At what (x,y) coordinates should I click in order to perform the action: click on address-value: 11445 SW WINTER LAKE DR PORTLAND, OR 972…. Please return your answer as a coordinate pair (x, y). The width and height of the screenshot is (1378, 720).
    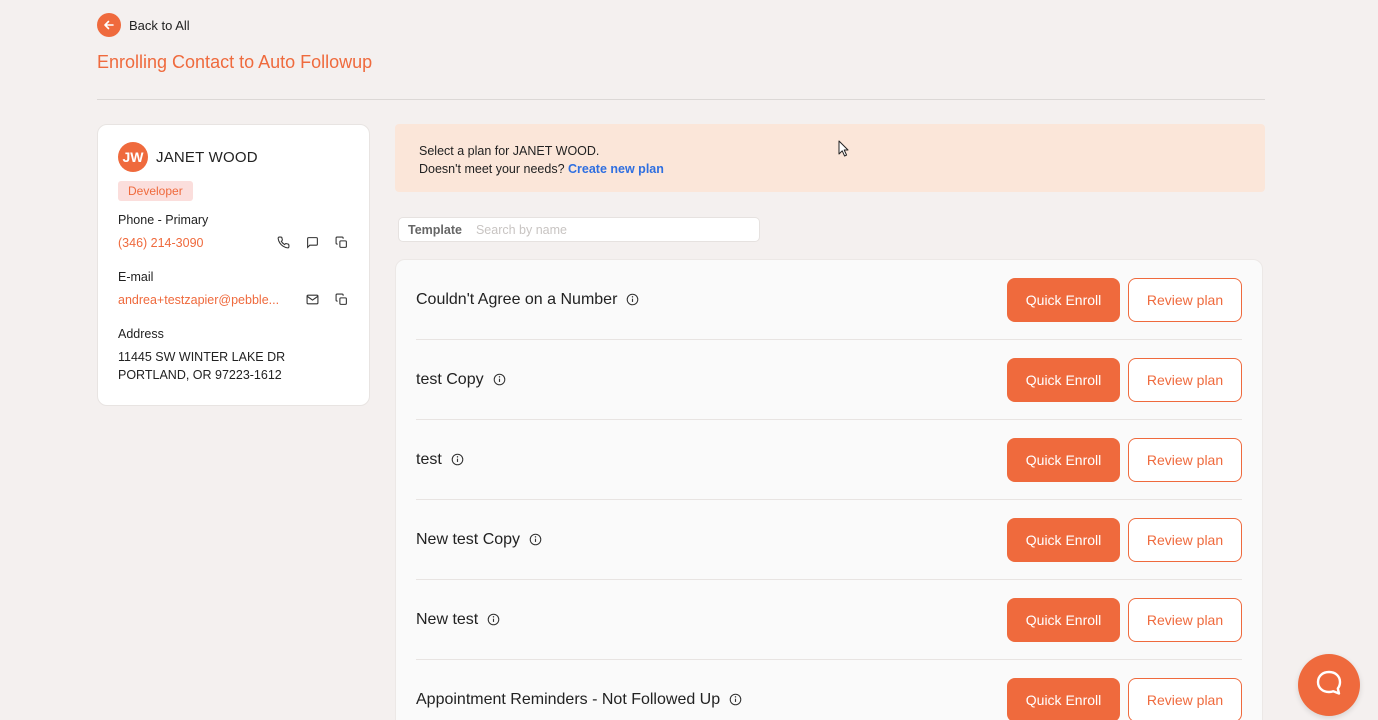
    Looking at the image, I should click on (233, 366).